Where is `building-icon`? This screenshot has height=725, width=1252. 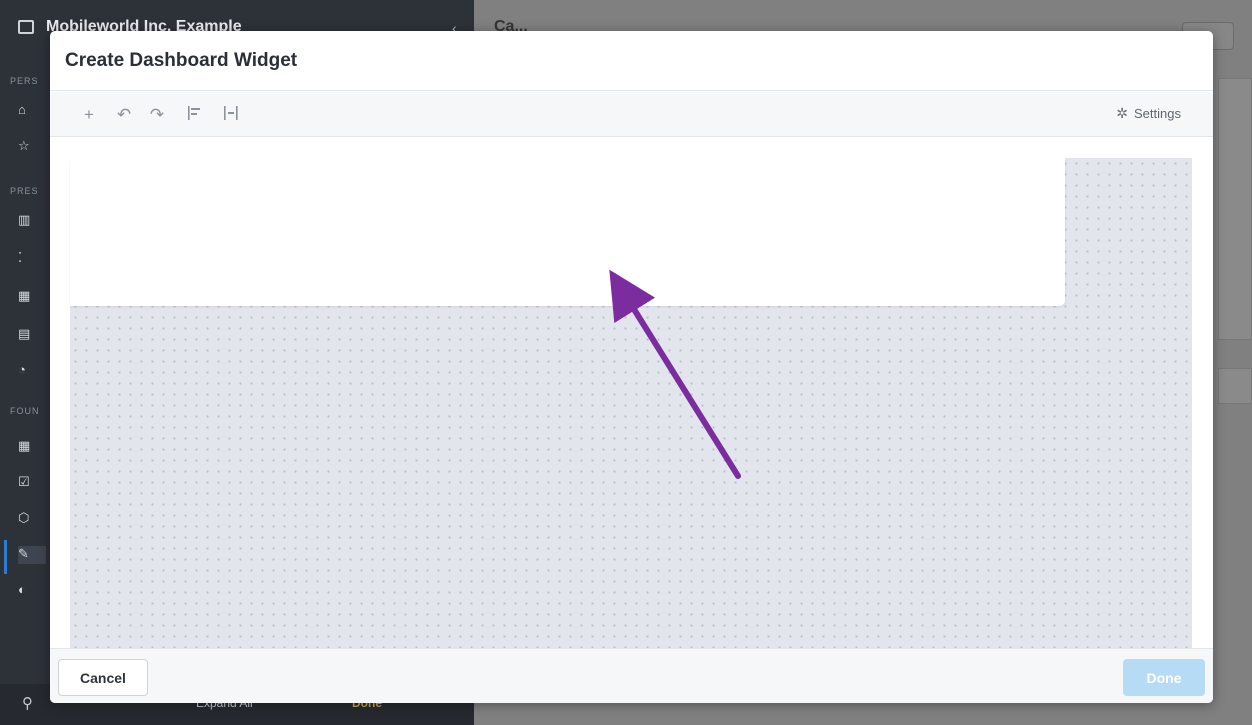
building-icon is located at coordinates (26, 27).